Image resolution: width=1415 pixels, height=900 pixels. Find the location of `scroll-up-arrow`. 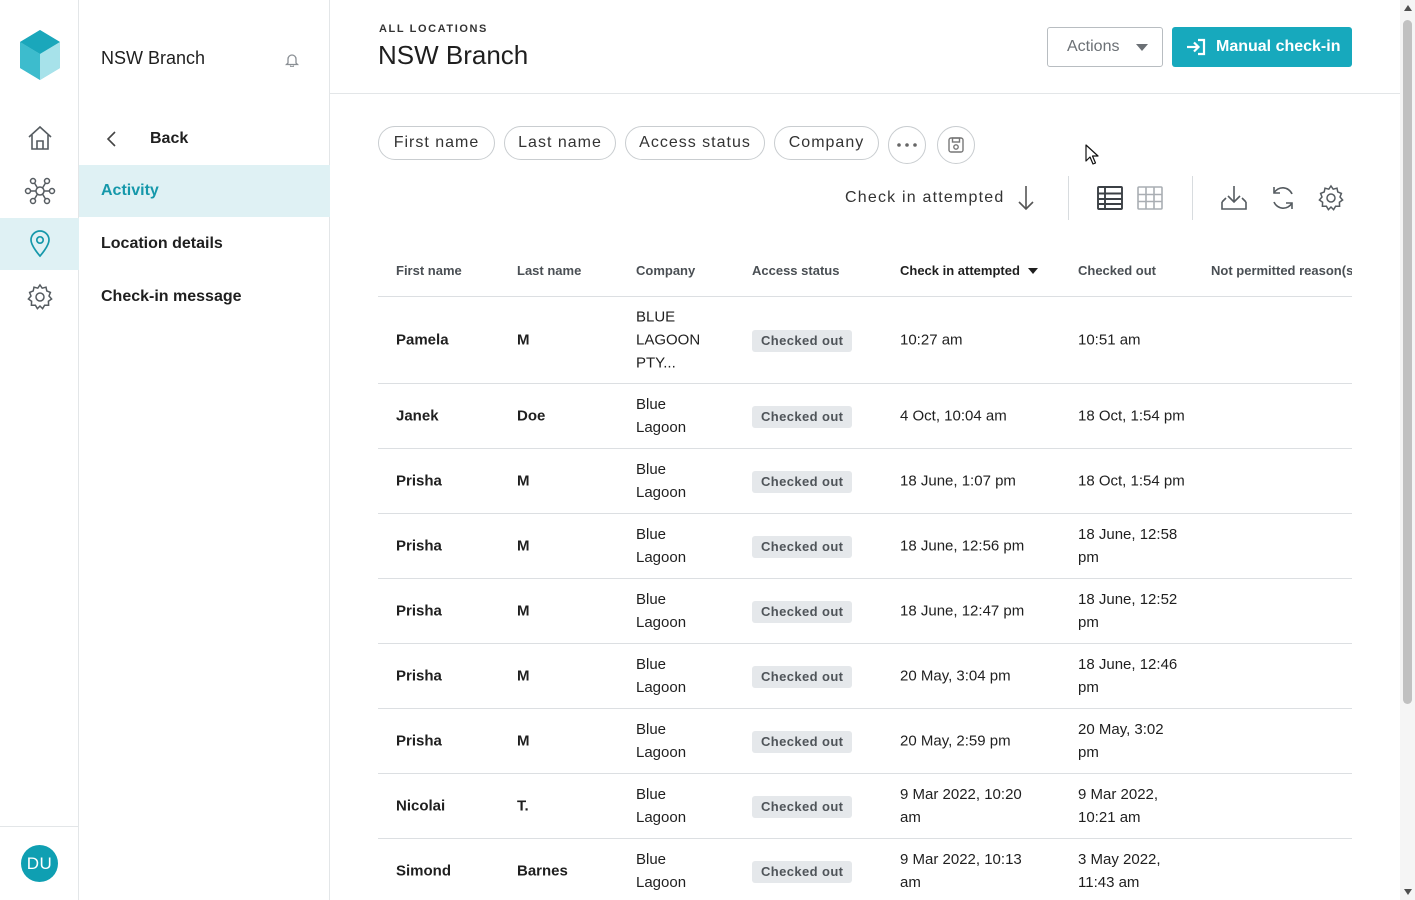

scroll-up-arrow is located at coordinates (1408, 8).